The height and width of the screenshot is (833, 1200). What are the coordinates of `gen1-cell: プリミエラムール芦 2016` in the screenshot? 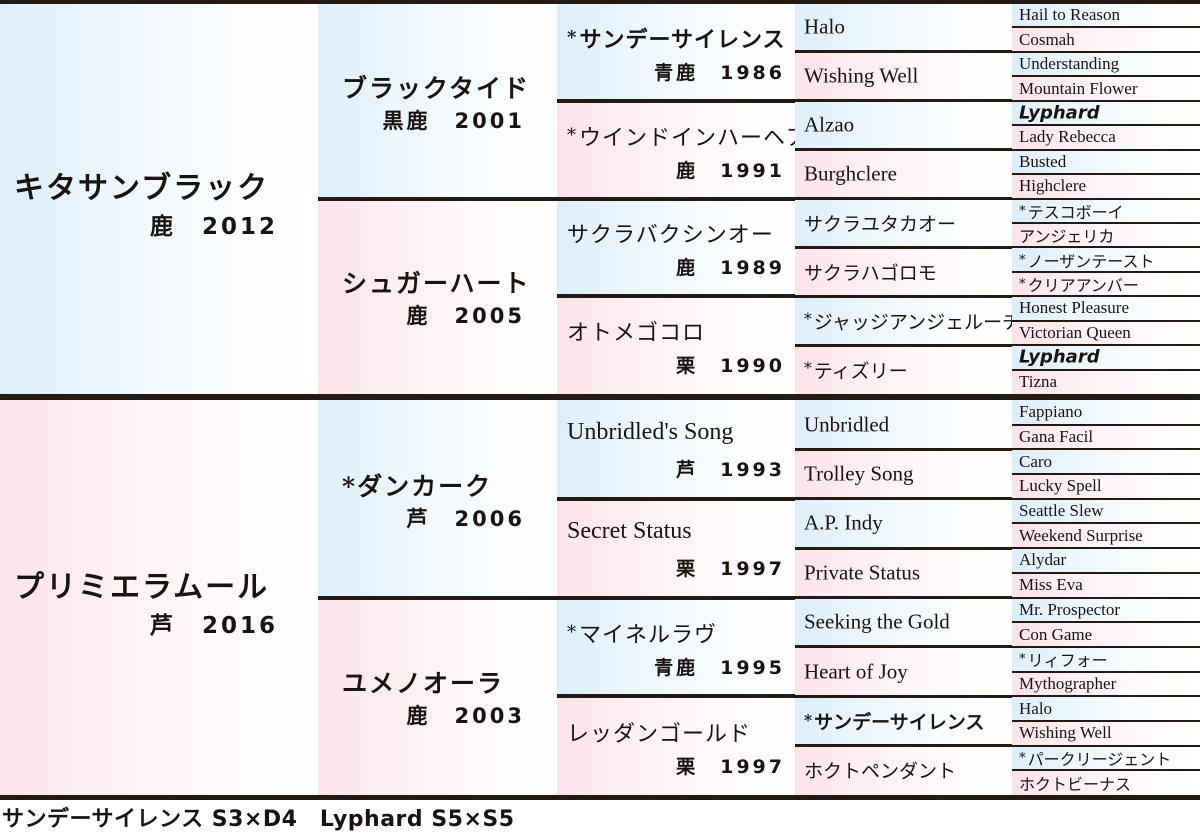 It's located at (159, 597).